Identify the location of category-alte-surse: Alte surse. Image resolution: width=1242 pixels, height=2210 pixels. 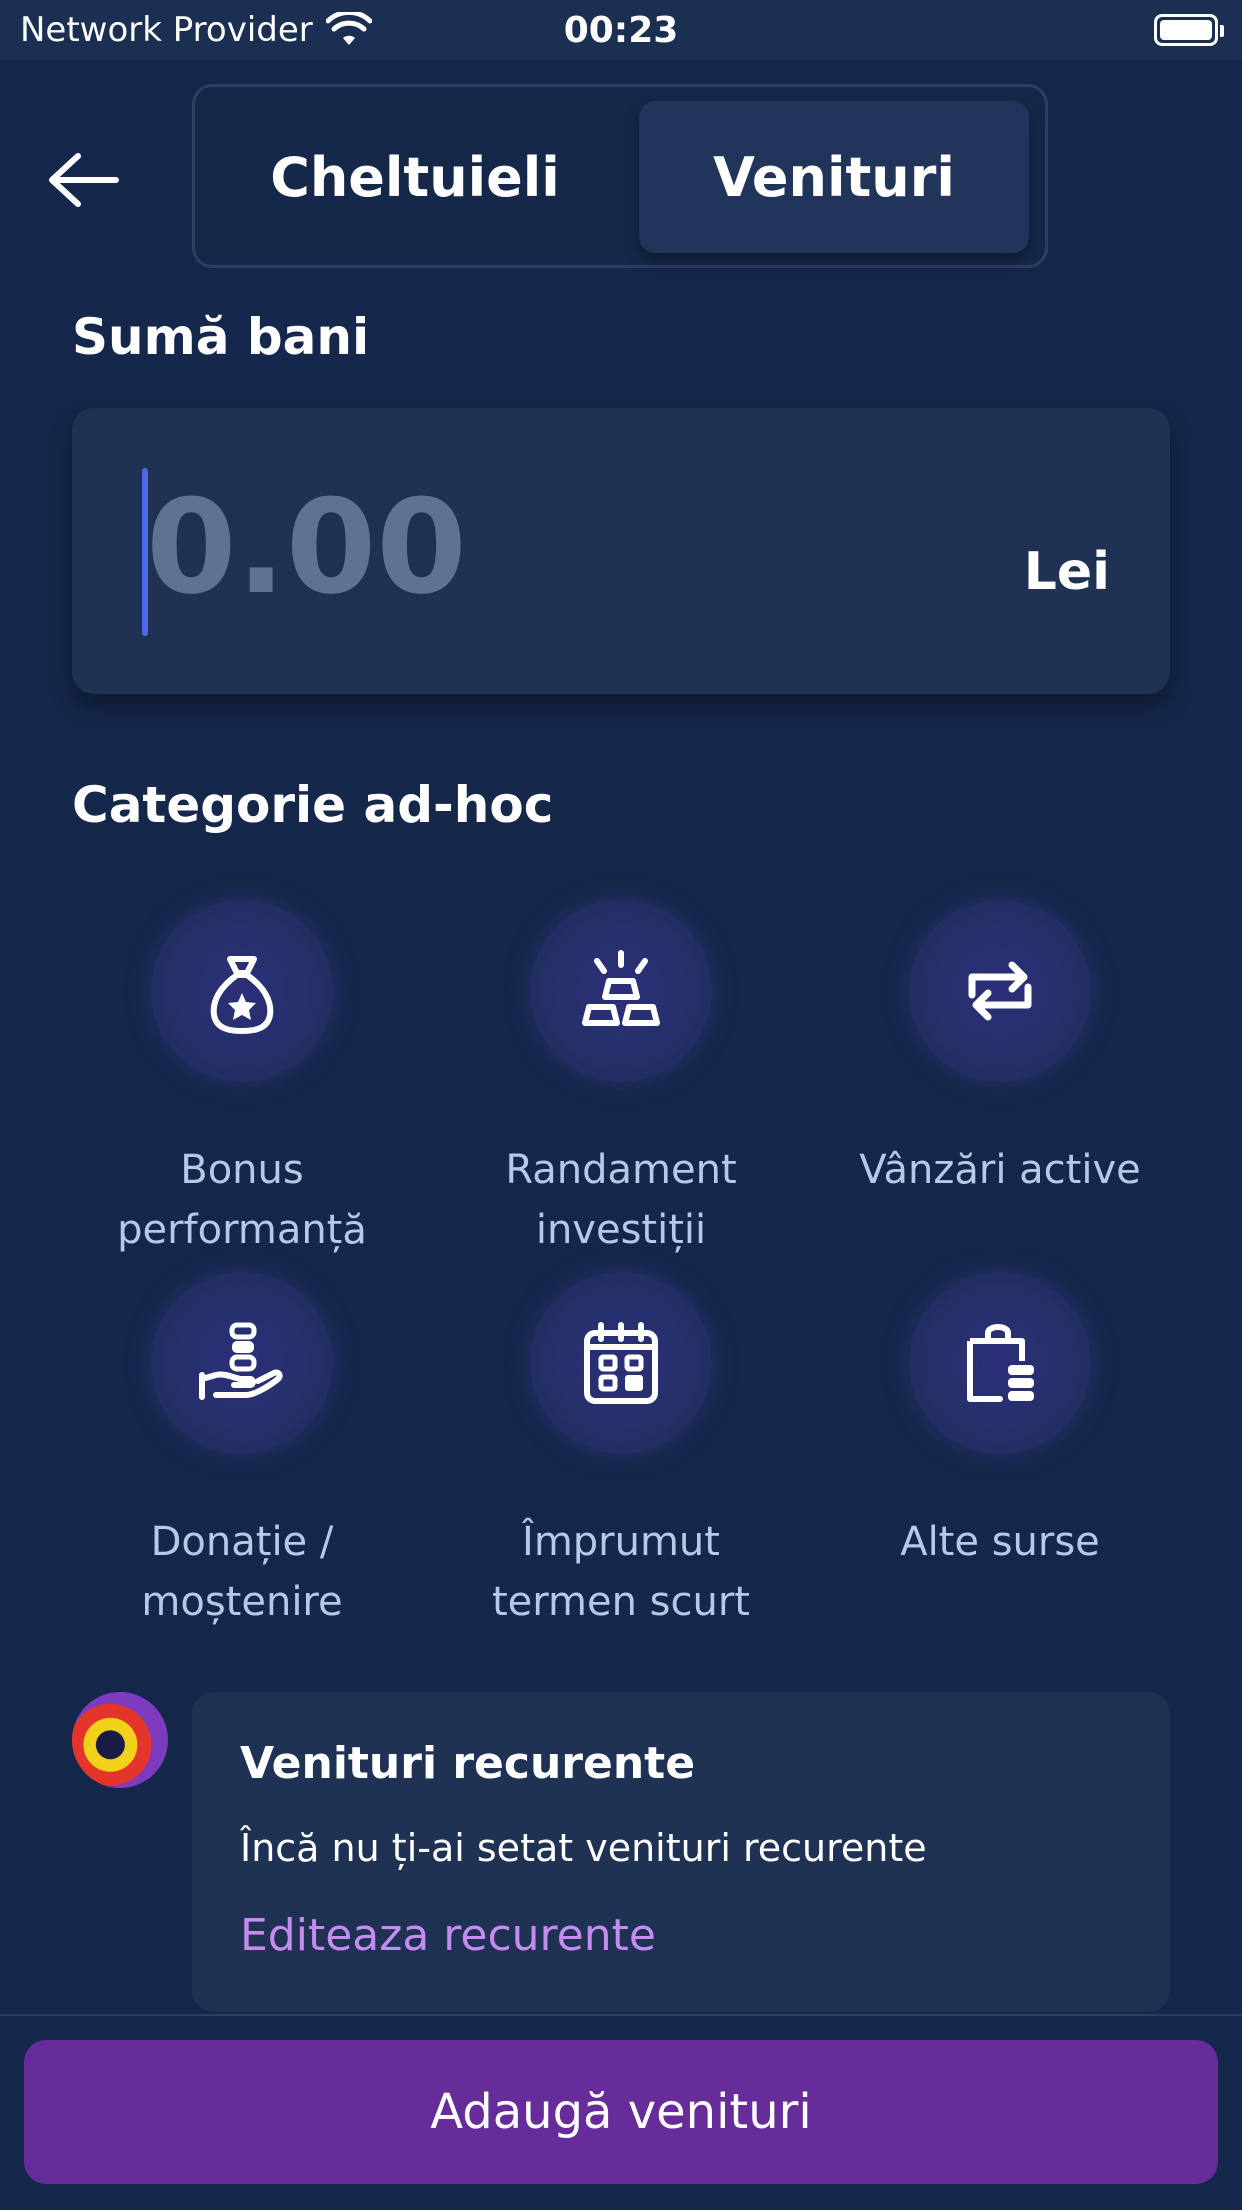
(1000, 1422).